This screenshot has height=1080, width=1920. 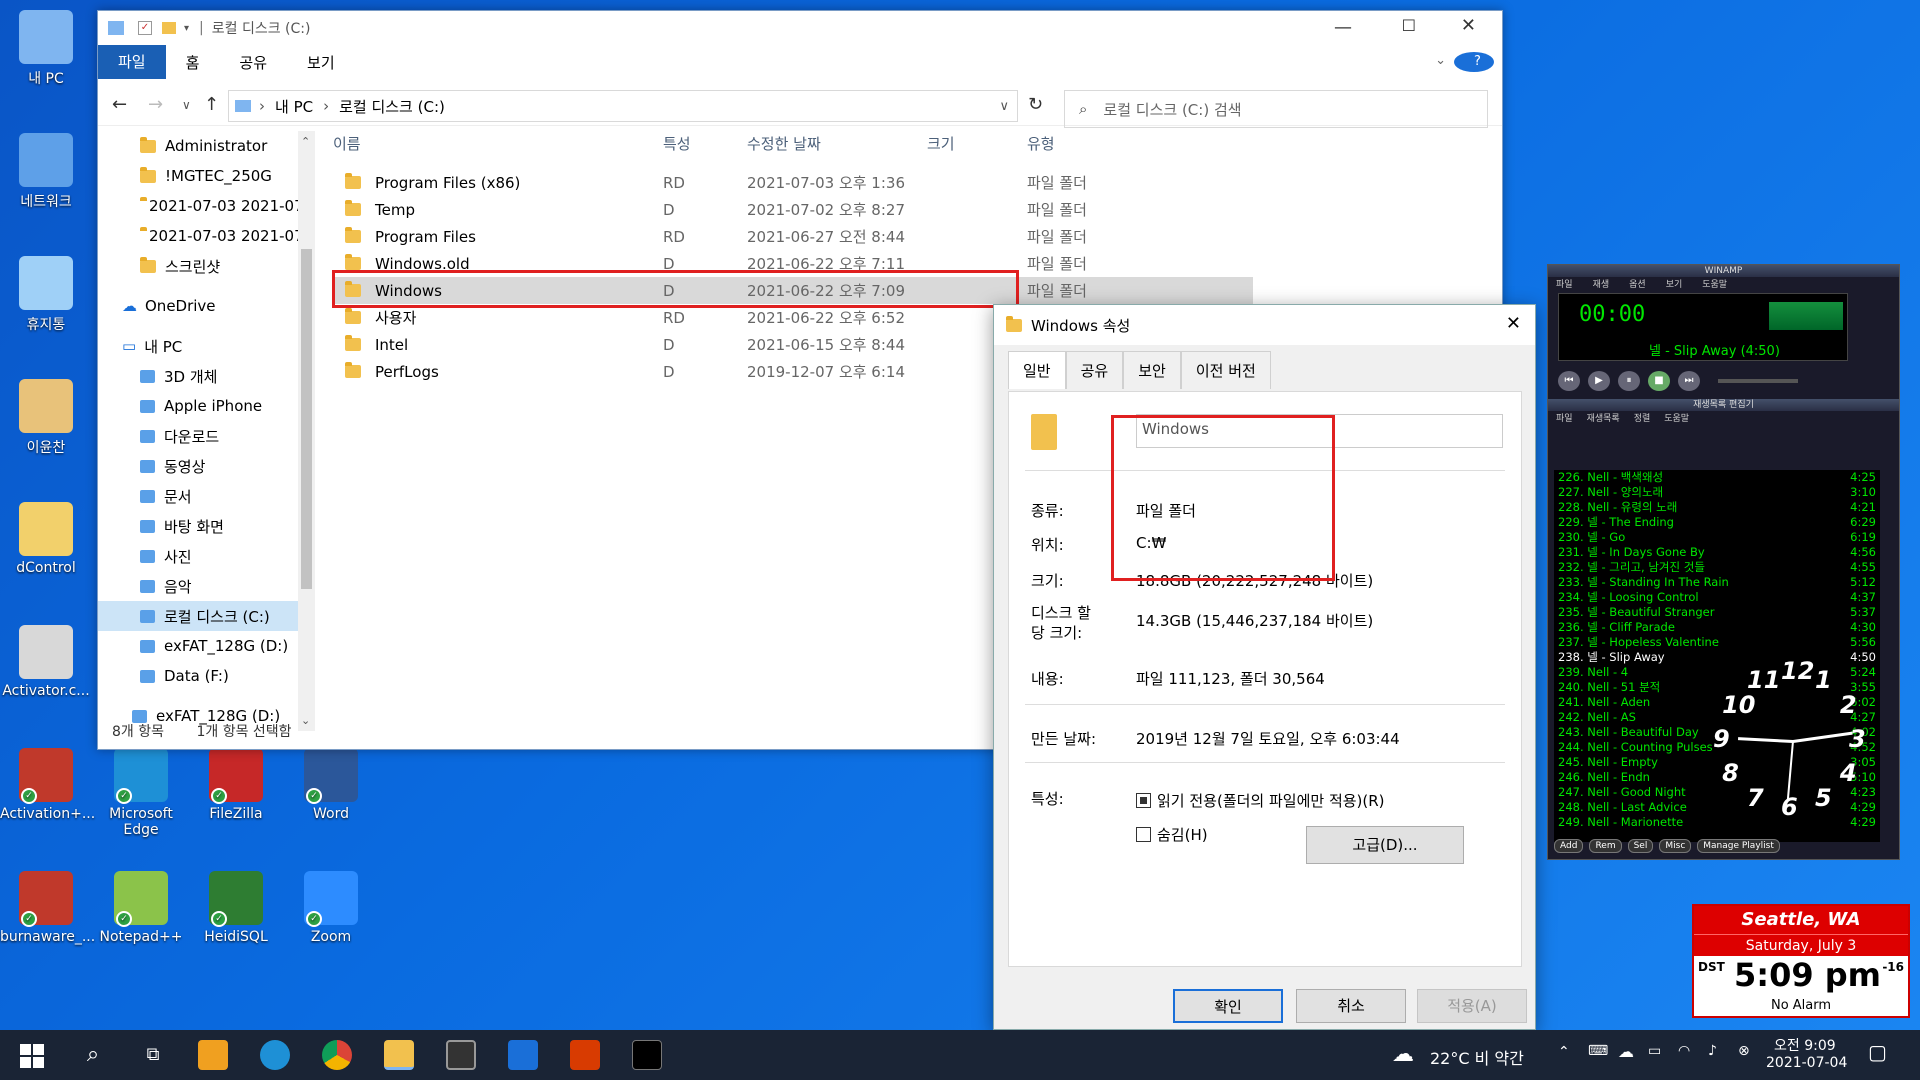 I want to click on playlist-button: Manage Playlist, so click(x=1738, y=846).